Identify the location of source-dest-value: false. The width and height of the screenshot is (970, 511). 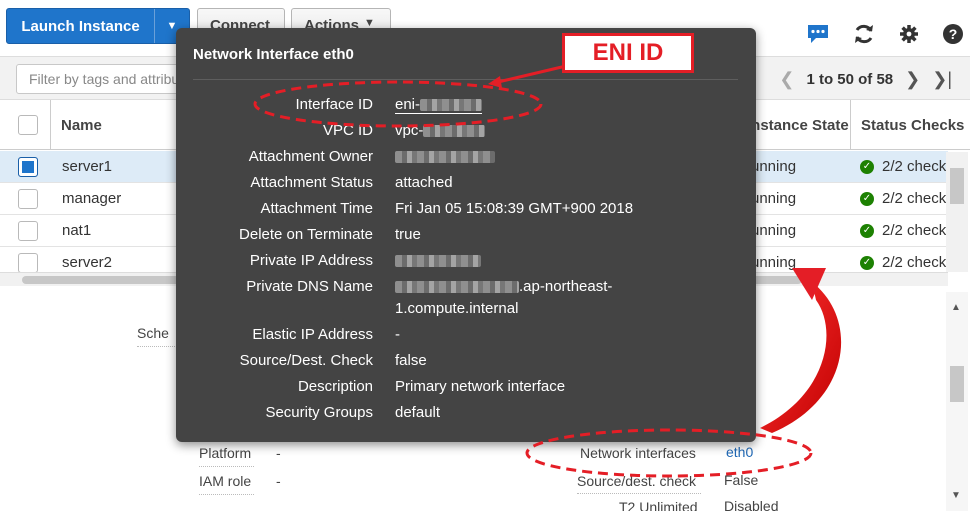
(411, 360).